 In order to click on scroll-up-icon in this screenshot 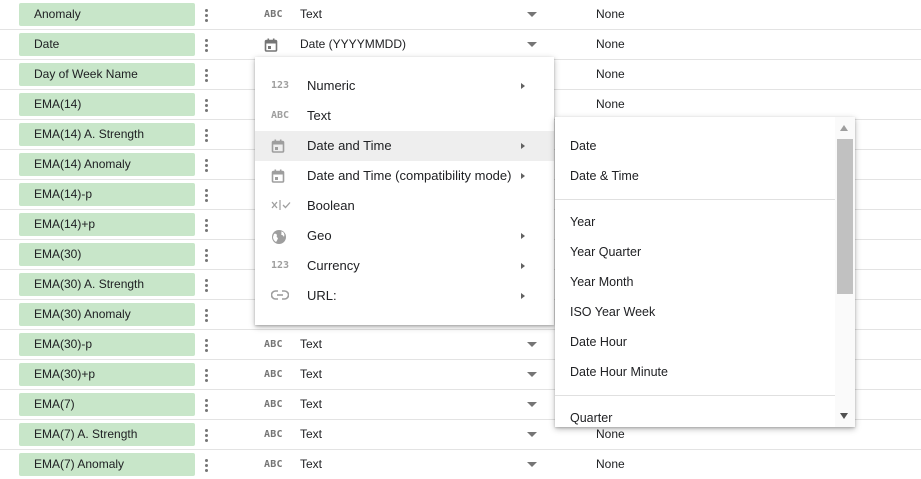, I will do `click(844, 128)`.